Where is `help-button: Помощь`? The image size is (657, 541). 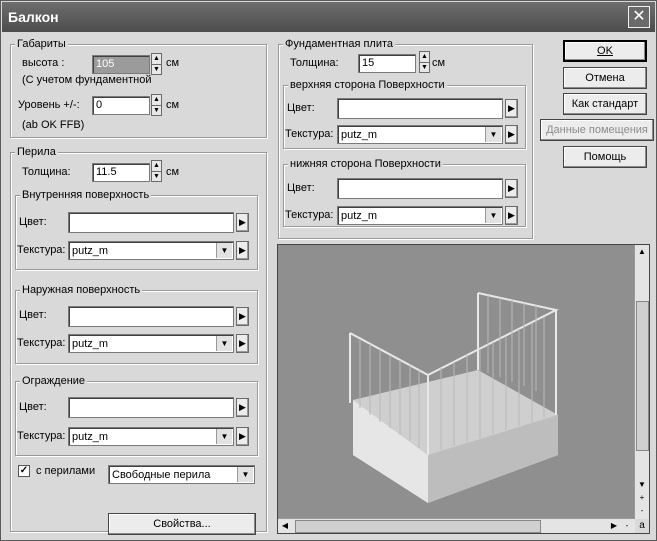
help-button: Помощь is located at coordinates (605, 157).